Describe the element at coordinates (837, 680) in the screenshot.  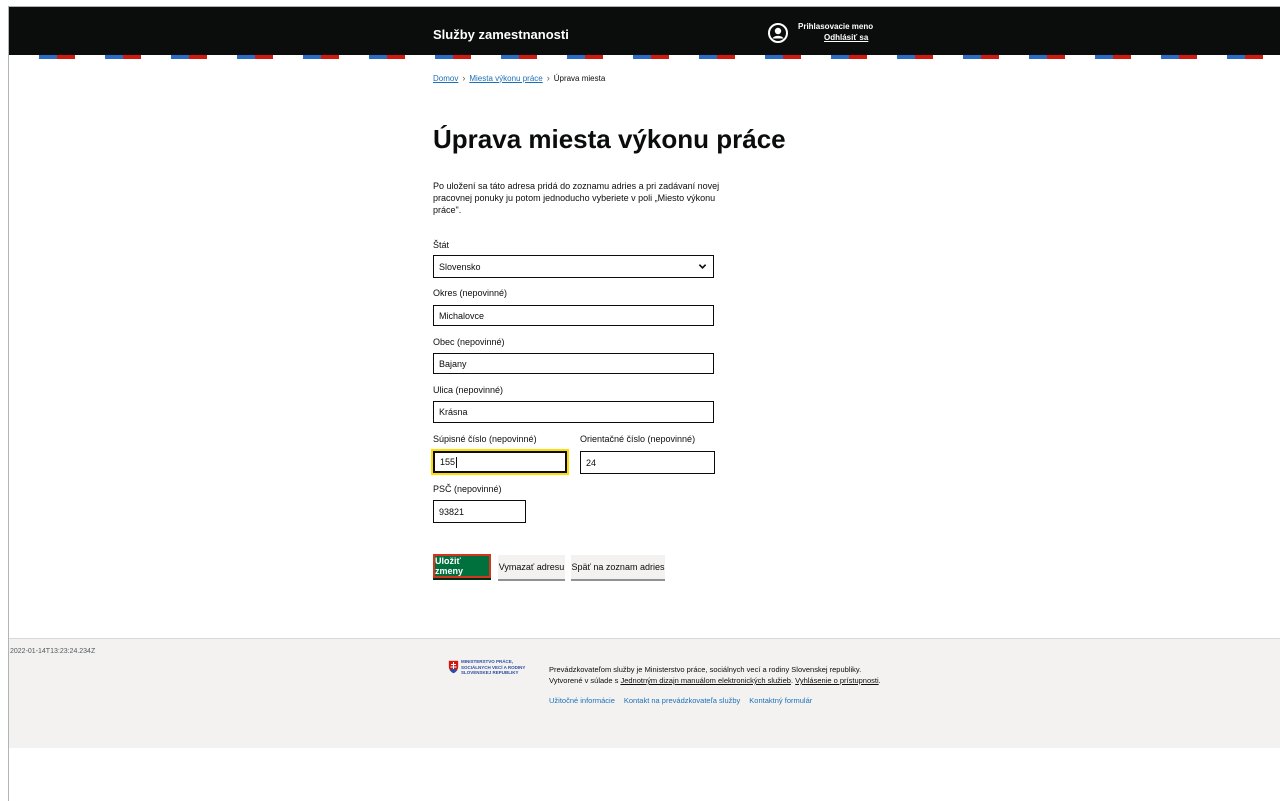
I see `accessibility-link: Vyhlásenie o prístupnosti` at that location.